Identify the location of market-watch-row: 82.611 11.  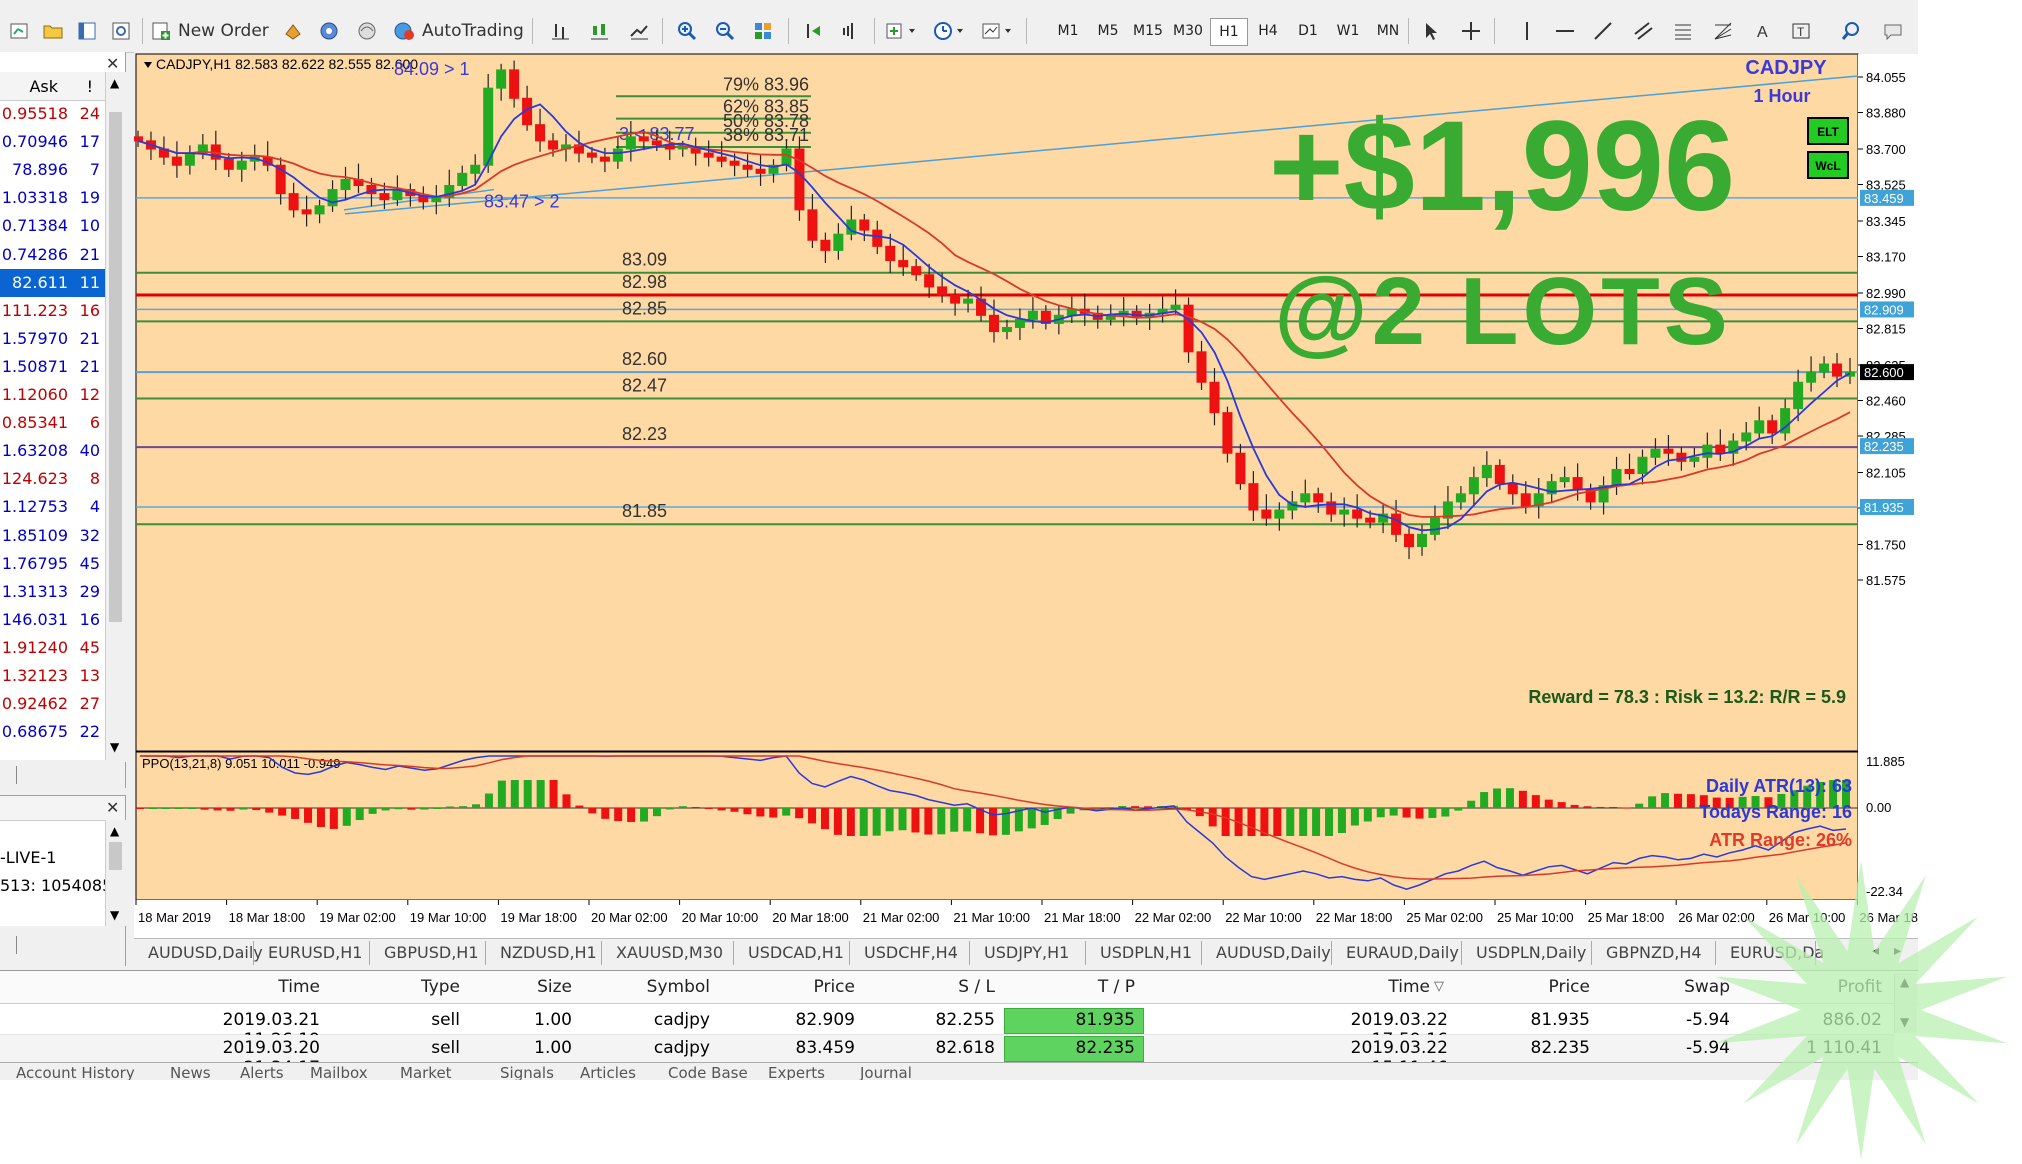
(52, 282).